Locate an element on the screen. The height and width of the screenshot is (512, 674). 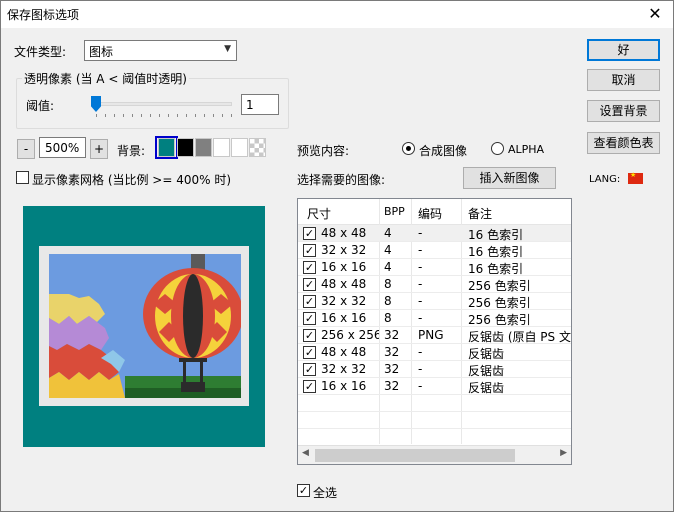
threshold-value: 1 is located at coordinates (250, 105).